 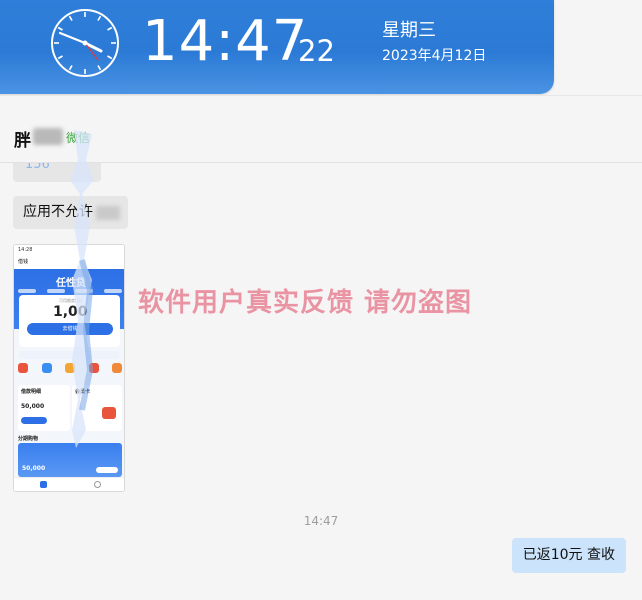 What do you see at coordinates (69, 250) in the screenshot?
I see `screenshot-status-bar: 14:28` at bounding box center [69, 250].